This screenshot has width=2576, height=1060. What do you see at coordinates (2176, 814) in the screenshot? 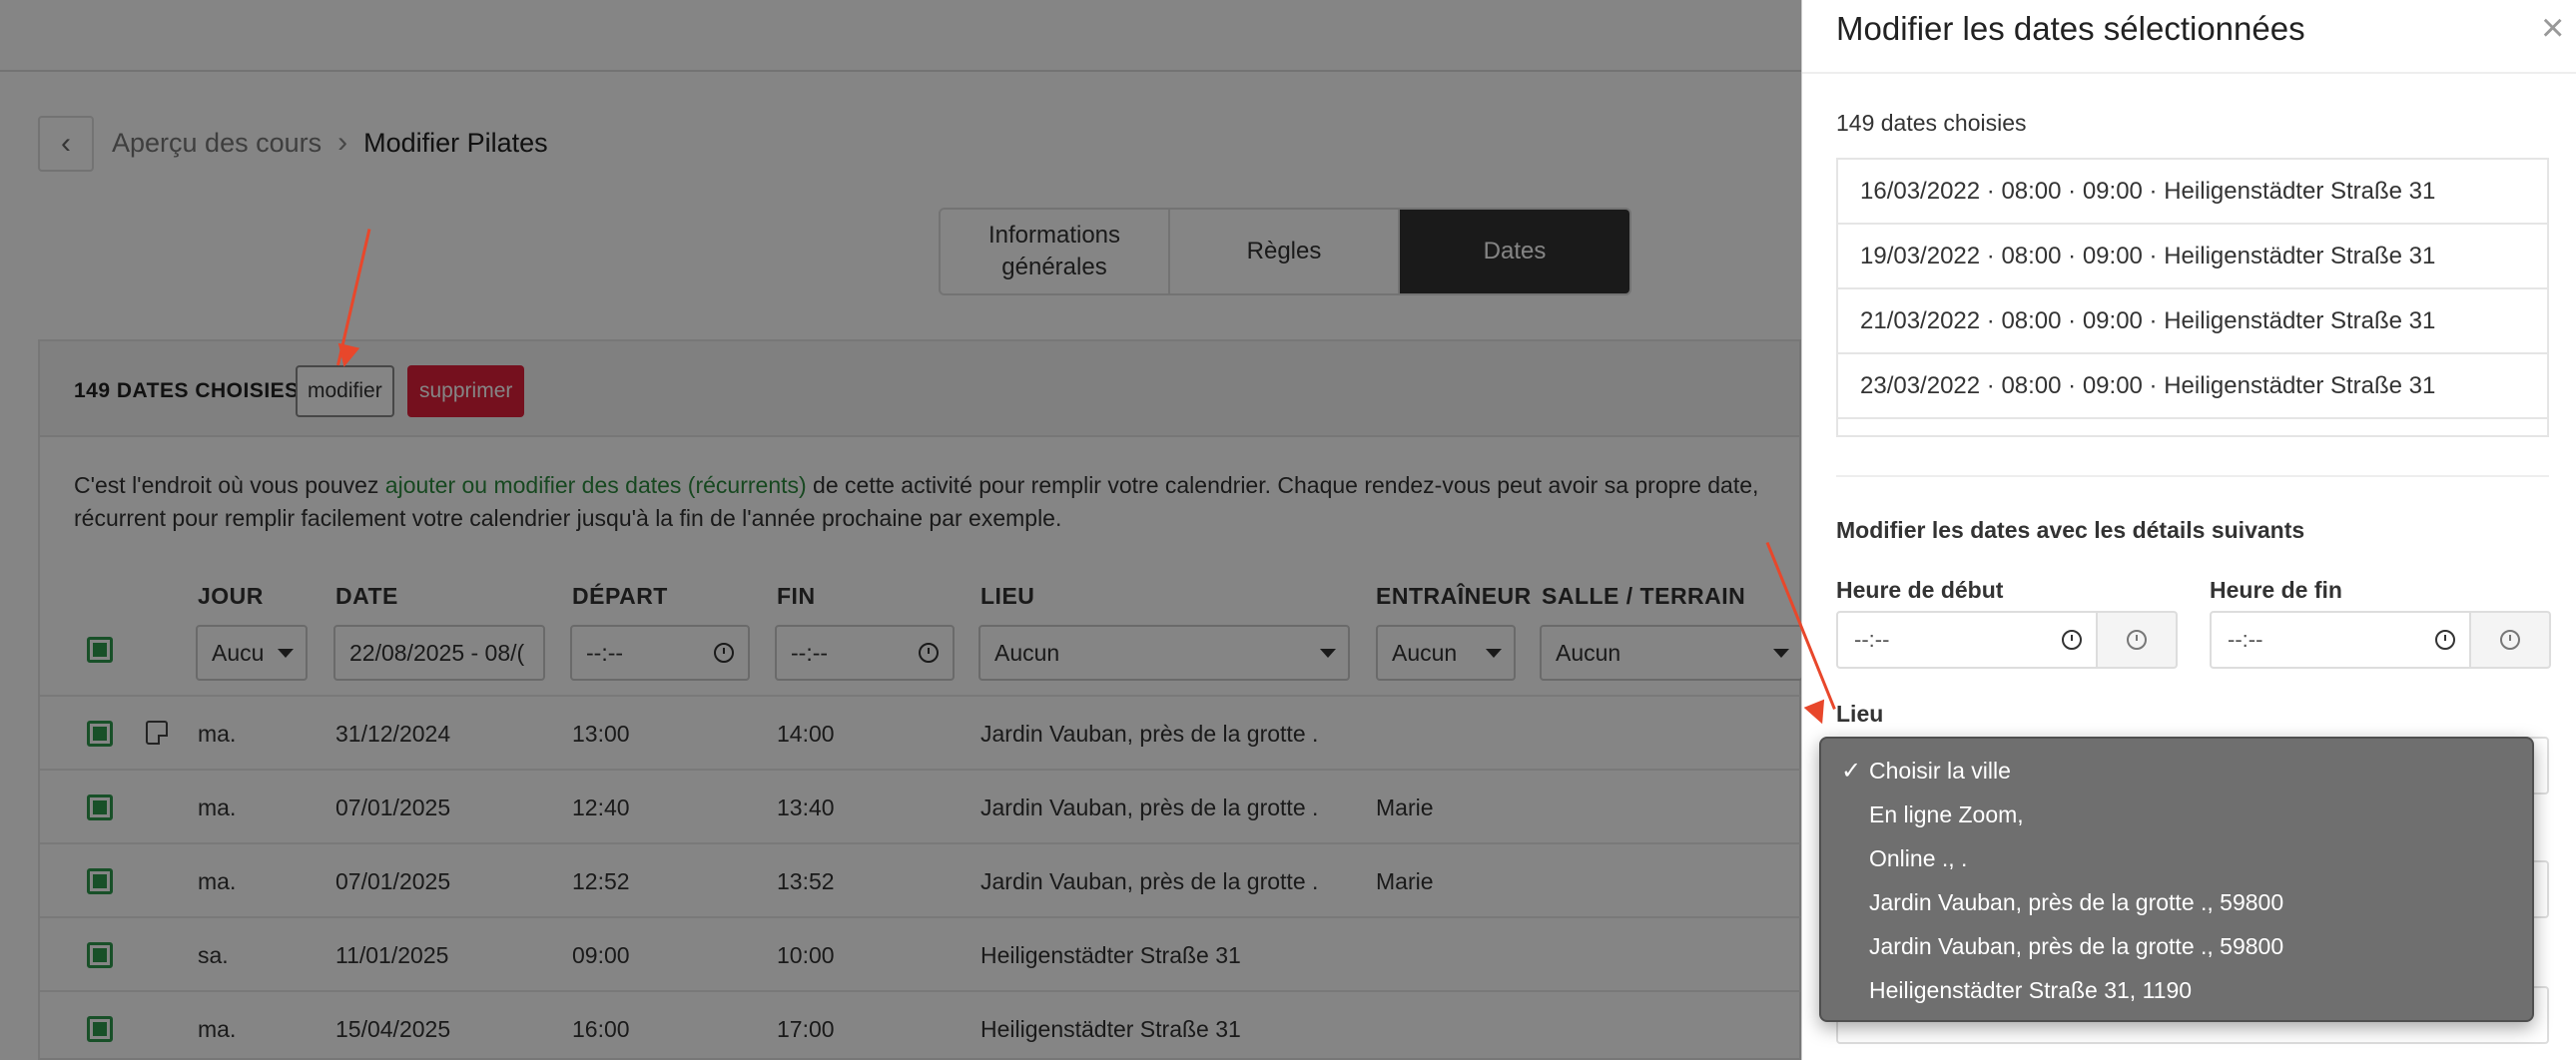
I see `dropdown-option: En ligne Zoom,` at bounding box center [2176, 814].